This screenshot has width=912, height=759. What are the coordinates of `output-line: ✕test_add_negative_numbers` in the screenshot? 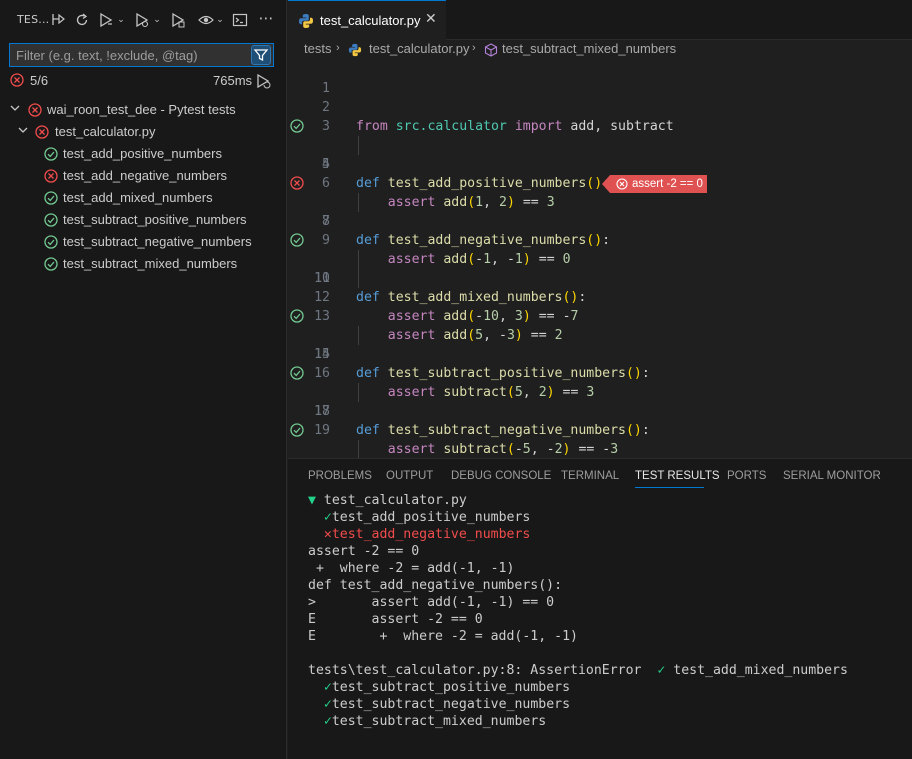 It's located at (419, 534).